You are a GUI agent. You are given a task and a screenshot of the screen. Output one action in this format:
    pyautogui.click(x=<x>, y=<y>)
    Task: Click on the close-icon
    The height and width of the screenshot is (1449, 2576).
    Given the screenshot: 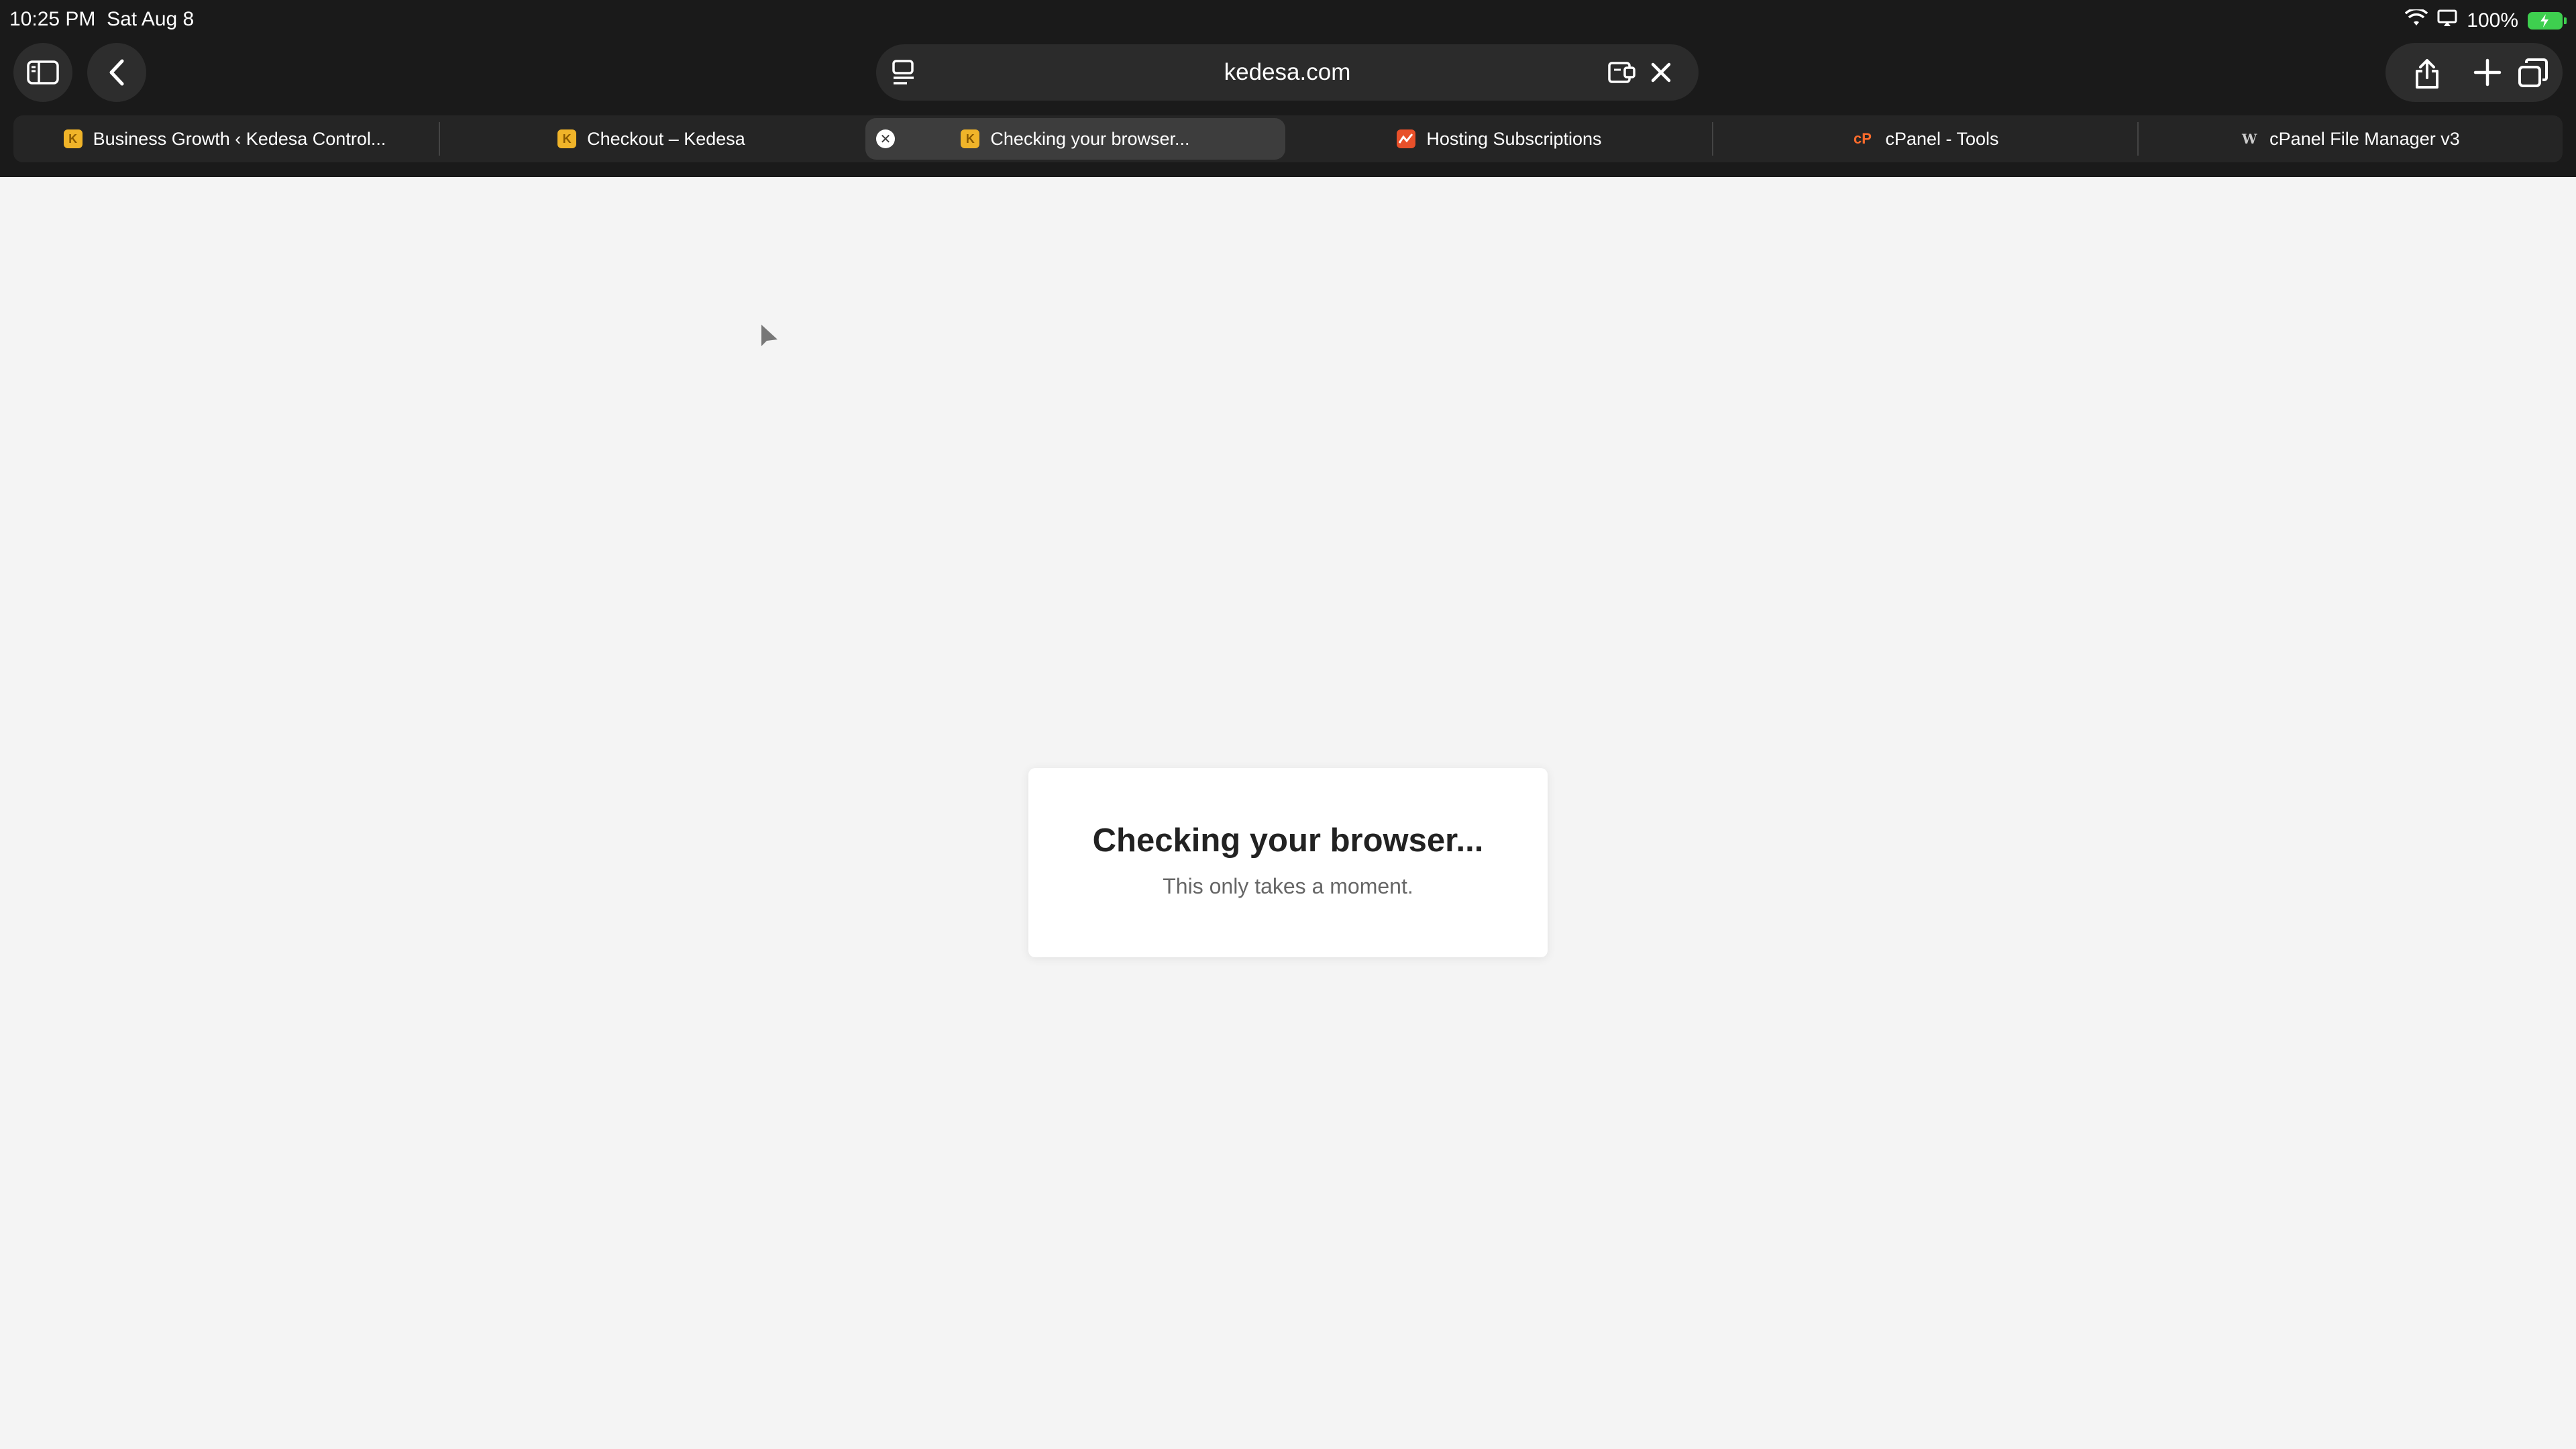 What is the action you would take?
    pyautogui.click(x=1661, y=74)
    